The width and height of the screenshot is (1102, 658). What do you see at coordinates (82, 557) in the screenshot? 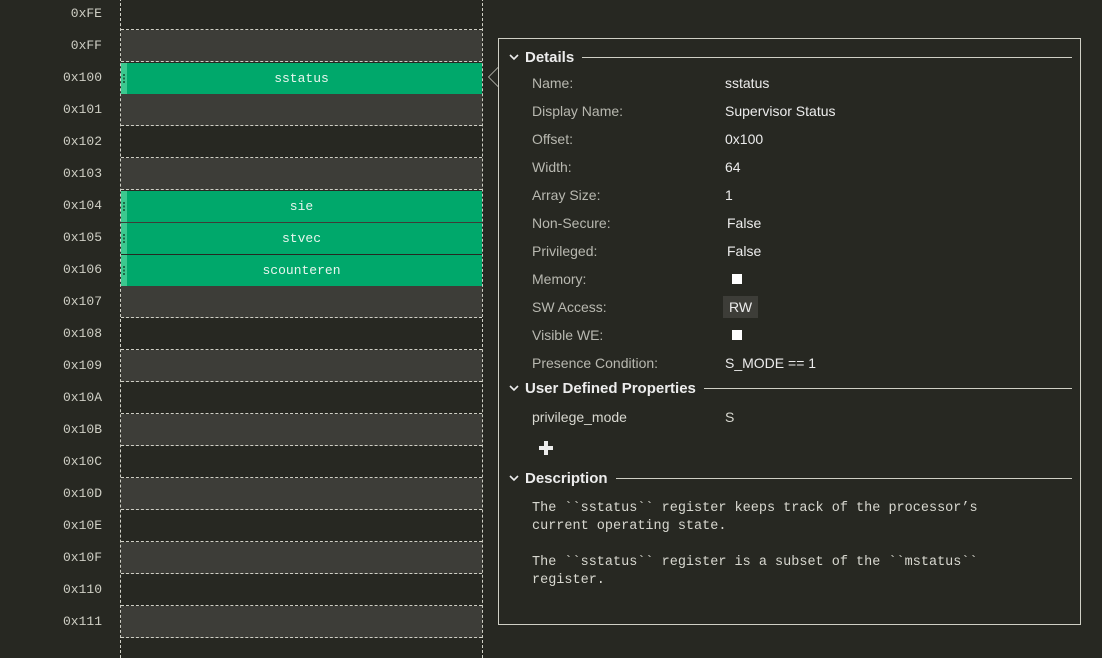
I see `address-label: 0x10F` at bounding box center [82, 557].